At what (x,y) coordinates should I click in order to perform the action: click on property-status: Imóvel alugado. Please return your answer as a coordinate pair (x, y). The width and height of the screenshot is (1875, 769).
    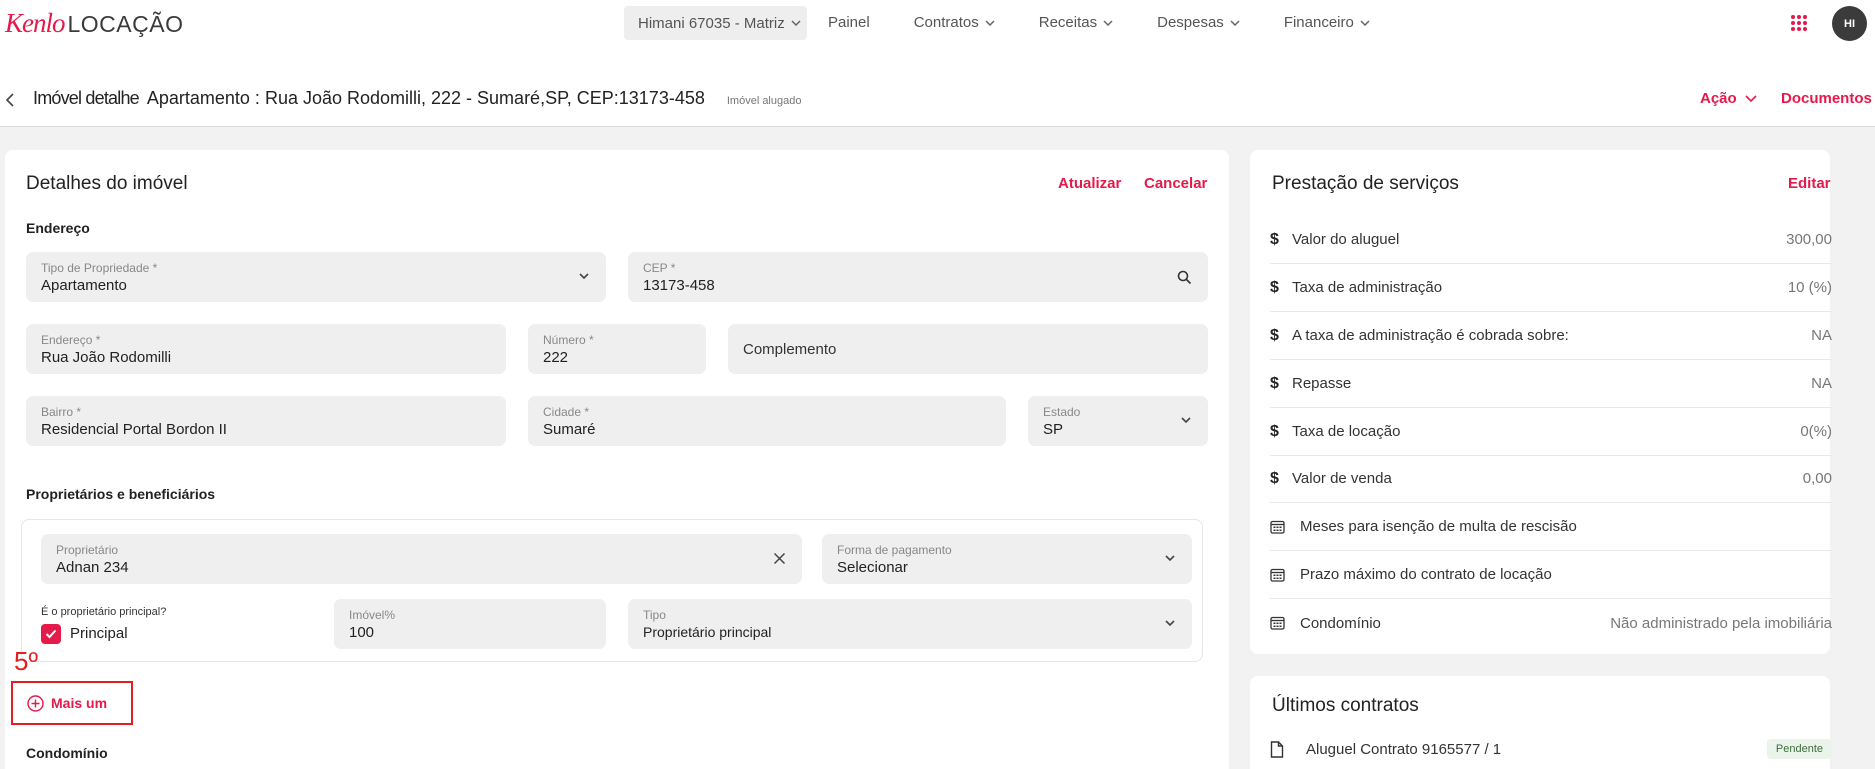
    Looking at the image, I should click on (764, 101).